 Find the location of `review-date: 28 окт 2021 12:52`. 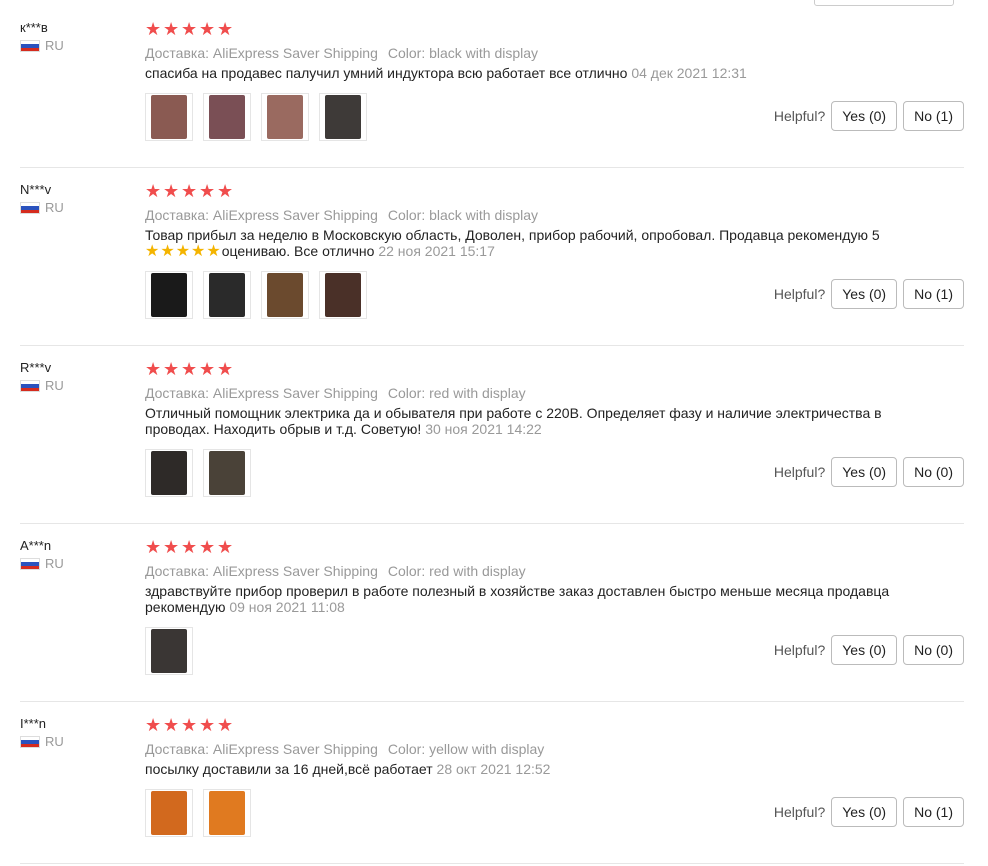

review-date: 28 окт 2021 12:52 is located at coordinates (493, 769).